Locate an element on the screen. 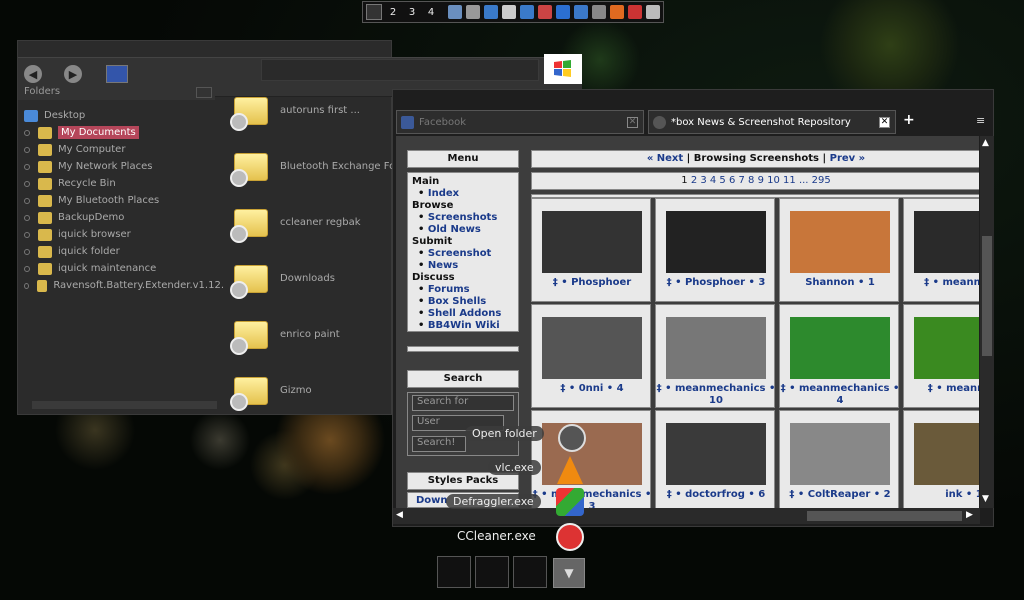 This screenshot has width=1024, height=600. thumbnail-caption: ‡ • meanmechanics • 4 is located at coordinates (840, 395).